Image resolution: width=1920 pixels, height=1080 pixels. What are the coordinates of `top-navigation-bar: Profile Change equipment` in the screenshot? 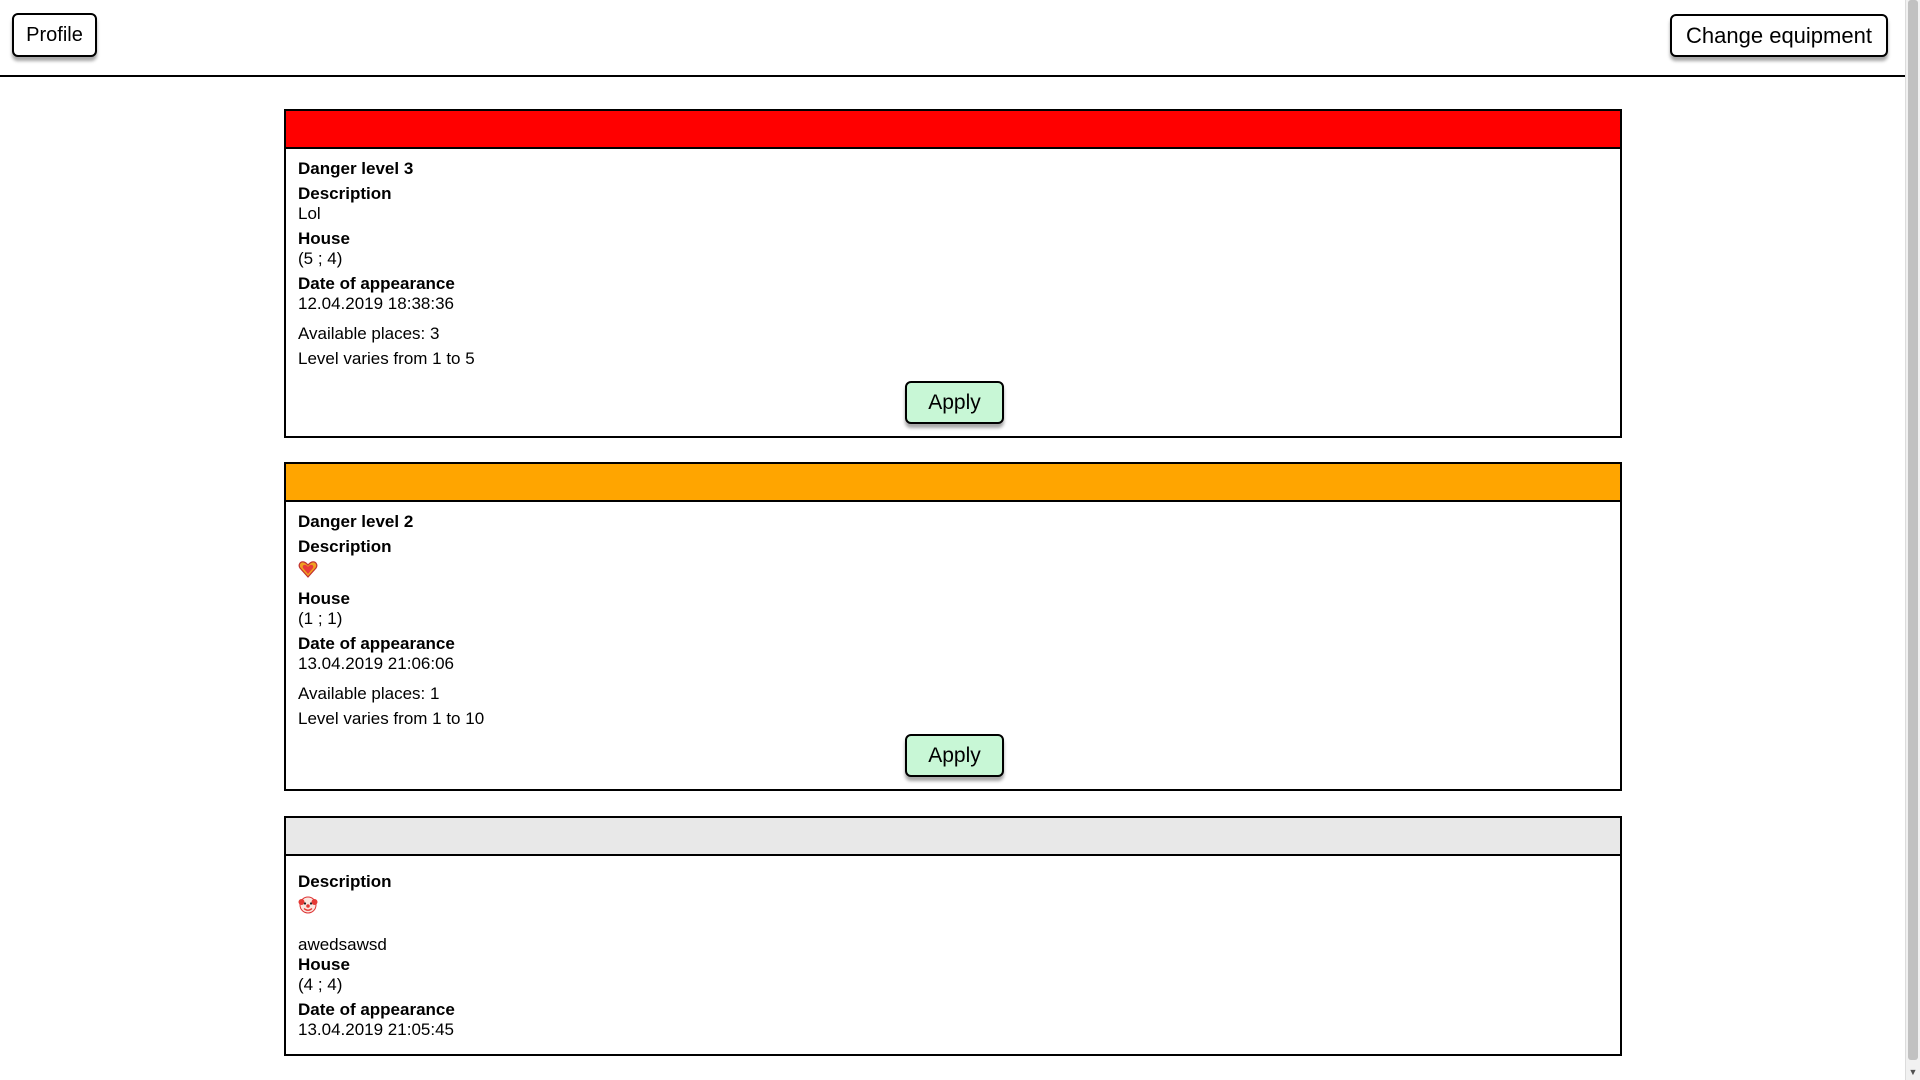 It's located at (952, 38).